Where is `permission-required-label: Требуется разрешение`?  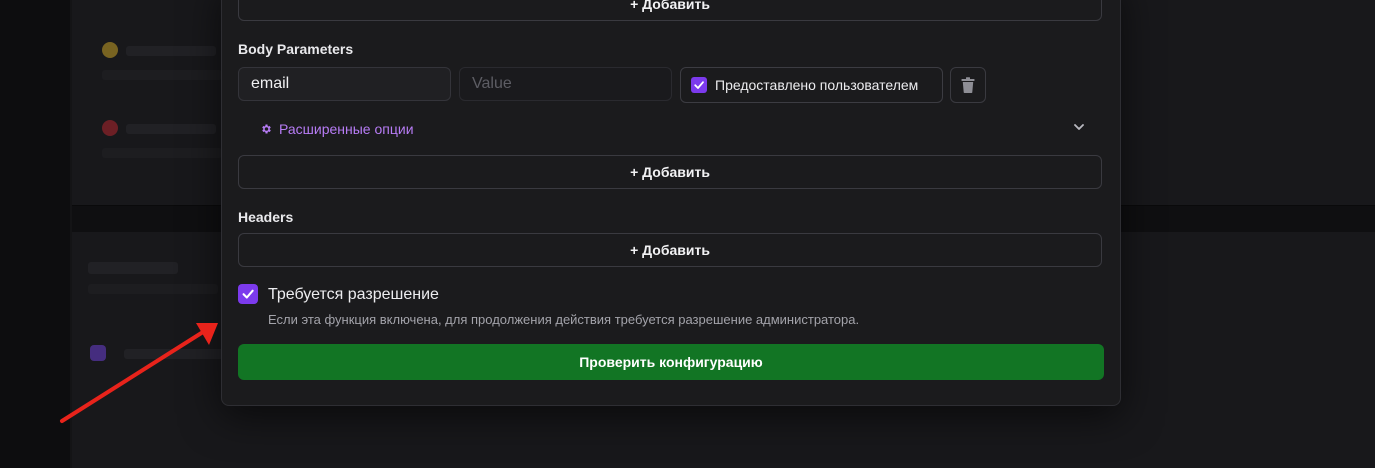 permission-required-label: Требуется разрешение is located at coordinates (353, 294).